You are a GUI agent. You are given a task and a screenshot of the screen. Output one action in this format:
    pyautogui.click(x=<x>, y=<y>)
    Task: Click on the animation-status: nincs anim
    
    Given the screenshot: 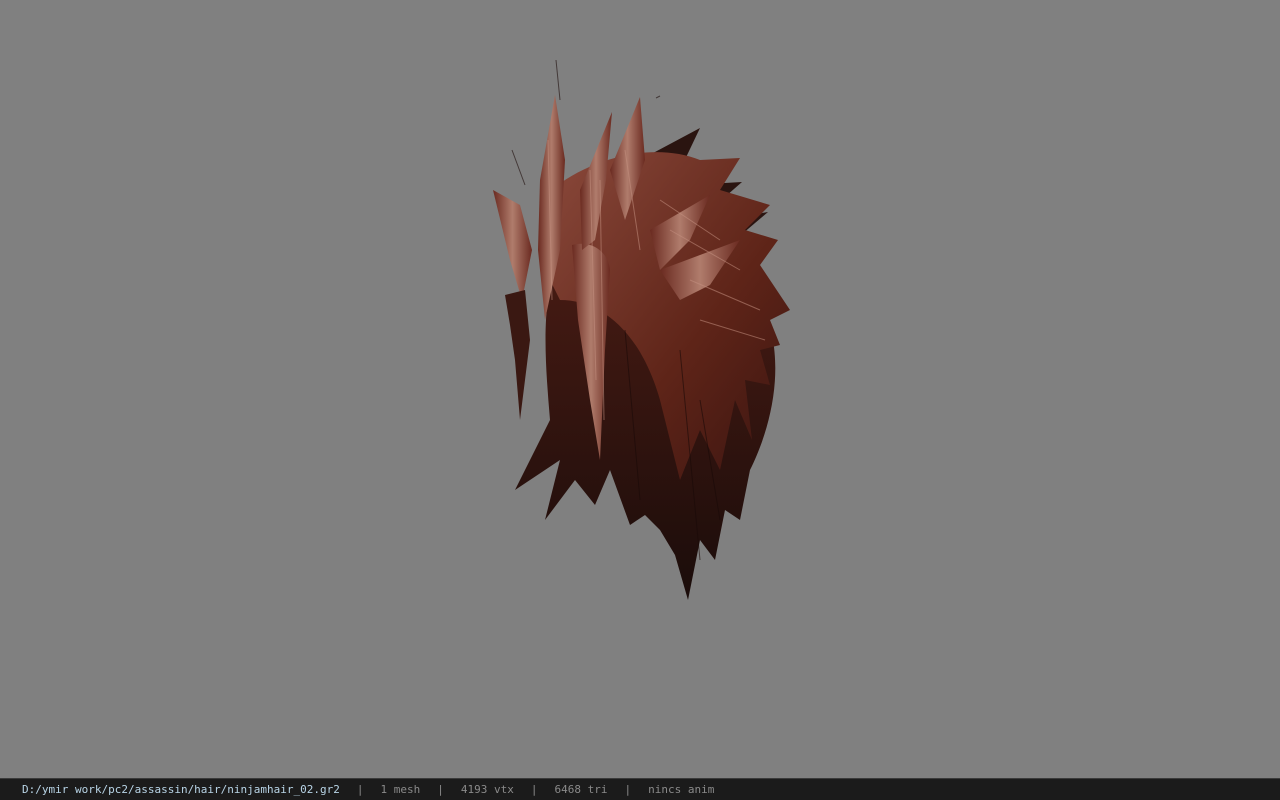 What is the action you would take?
    pyautogui.click(x=681, y=789)
    